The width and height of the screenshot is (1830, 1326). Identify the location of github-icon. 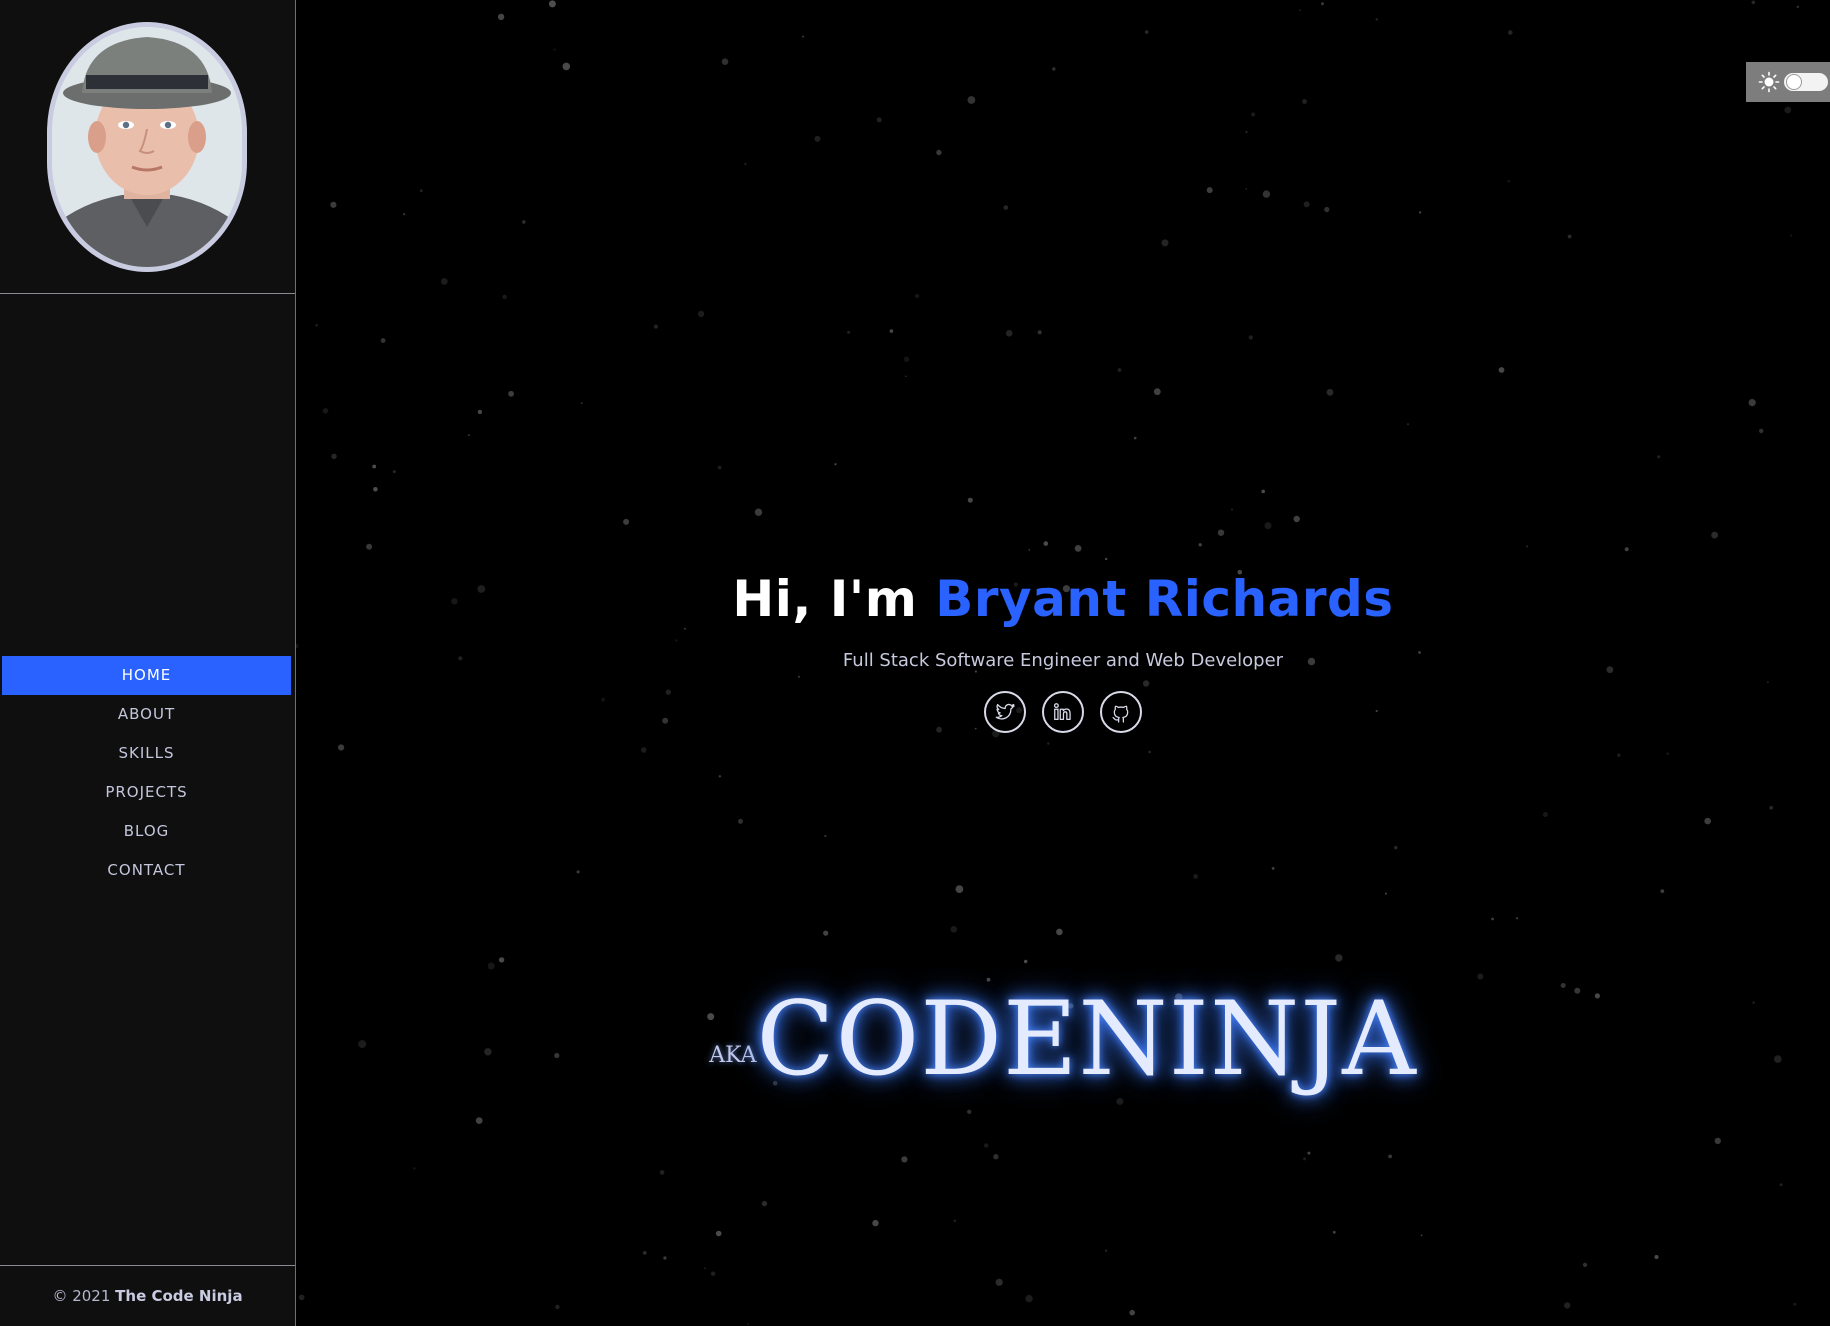
(1120, 714).